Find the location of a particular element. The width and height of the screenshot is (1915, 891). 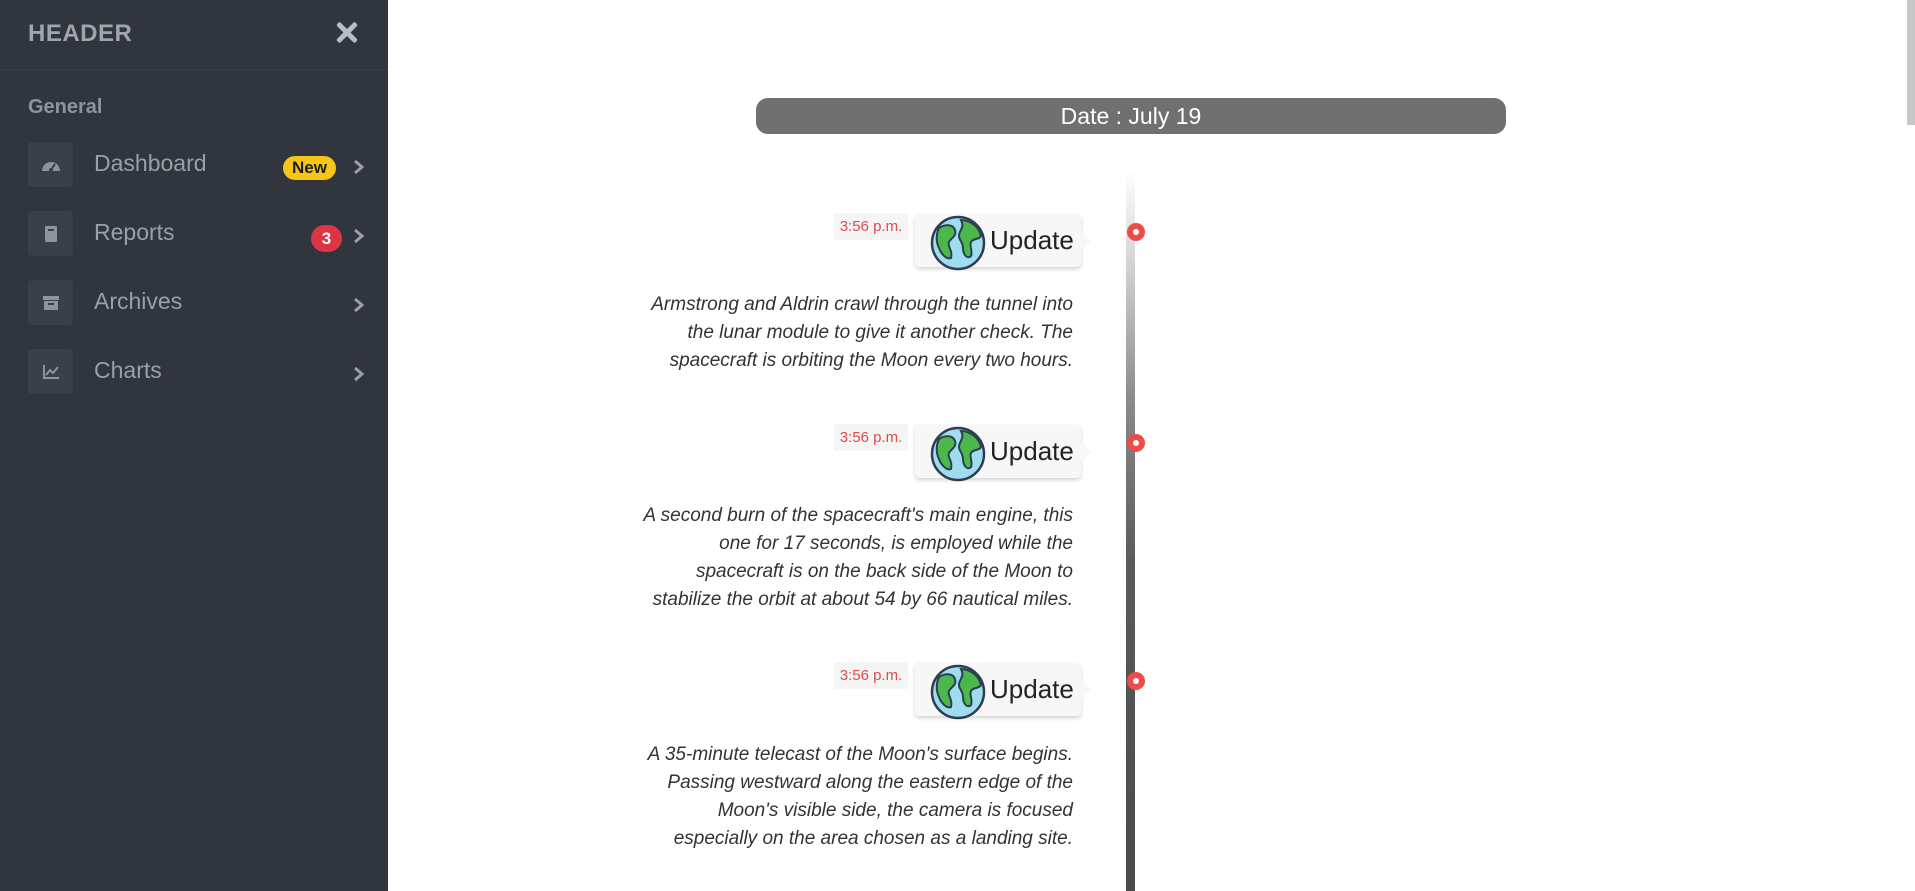

sidebar-item-label: Reports is located at coordinates (134, 232).